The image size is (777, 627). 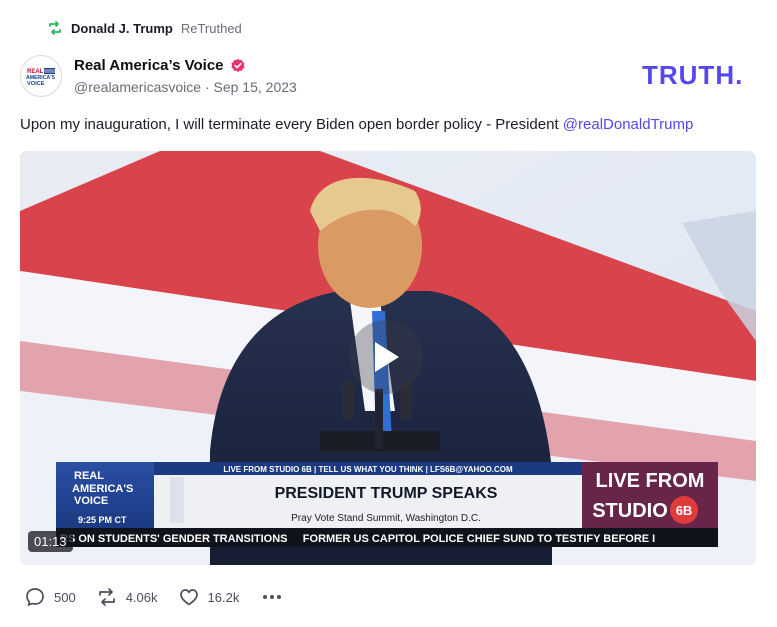 I want to click on author-name: Real America’s Voice, so click(x=149, y=65).